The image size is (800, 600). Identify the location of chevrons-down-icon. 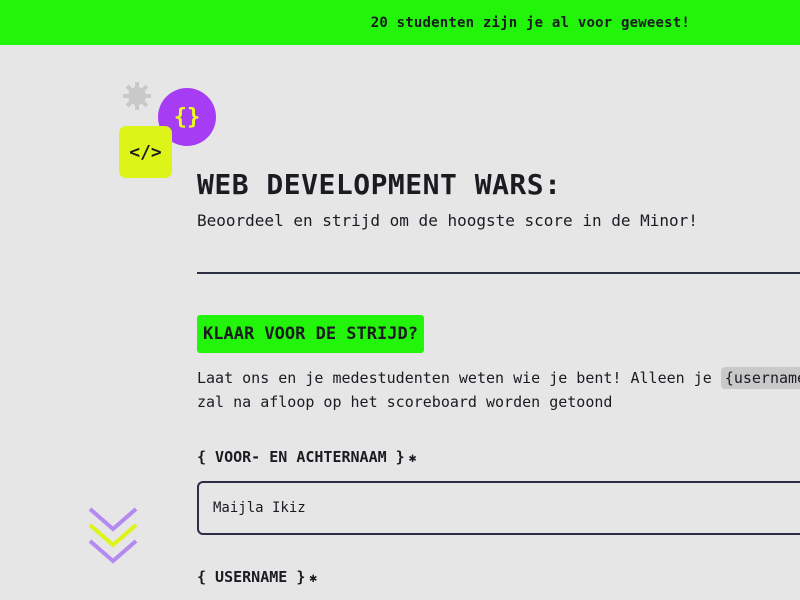
(113, 535).